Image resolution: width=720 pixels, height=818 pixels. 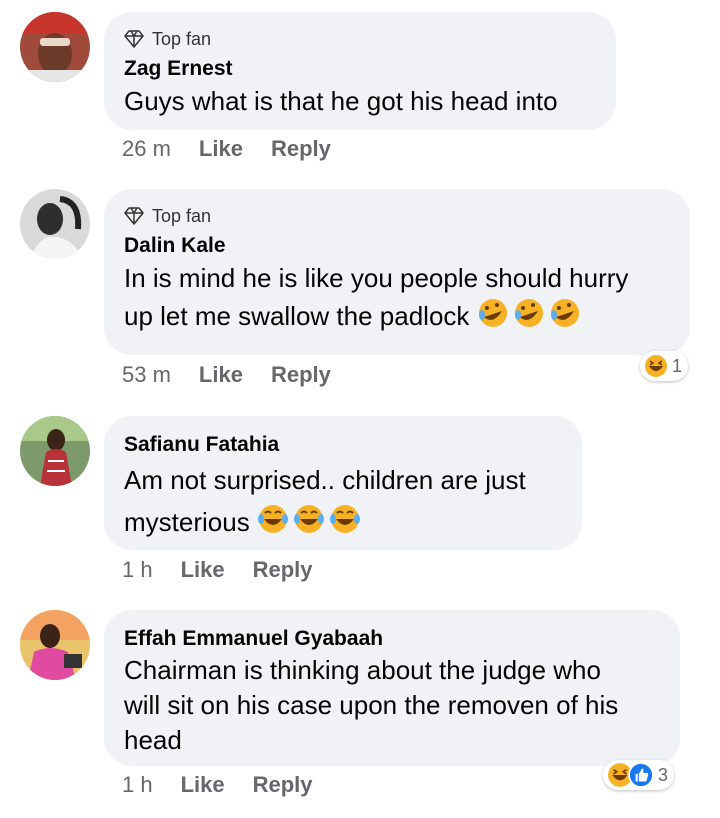 I want to click on comment-text-line: head, so click(x=153, y=740).